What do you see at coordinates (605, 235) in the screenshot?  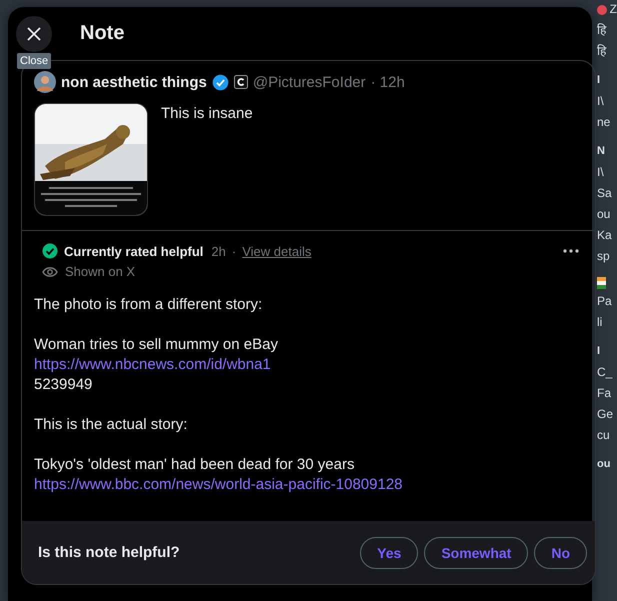 I see `fragment-text: Ka` at bounding box center [605, 235].